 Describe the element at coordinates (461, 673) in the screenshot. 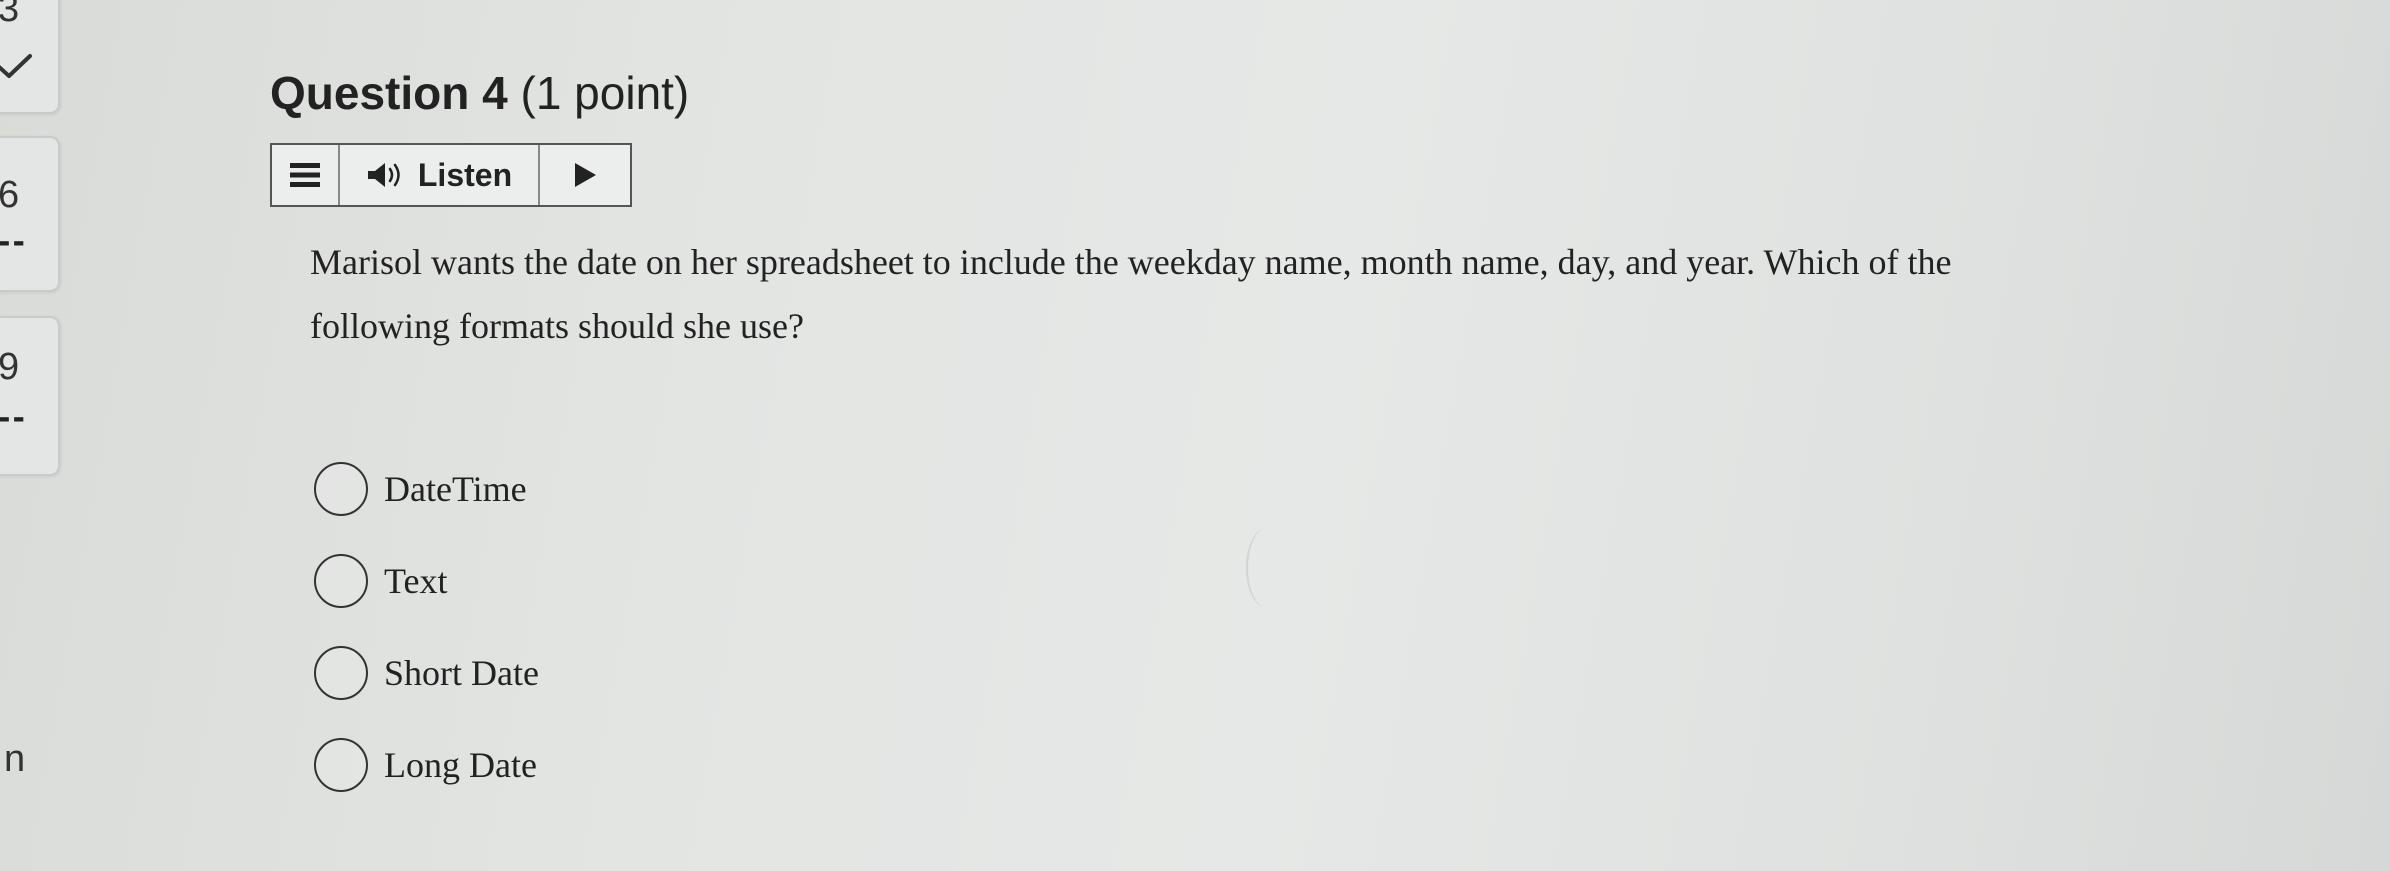

I see `answer-label: Short Date` at that location.